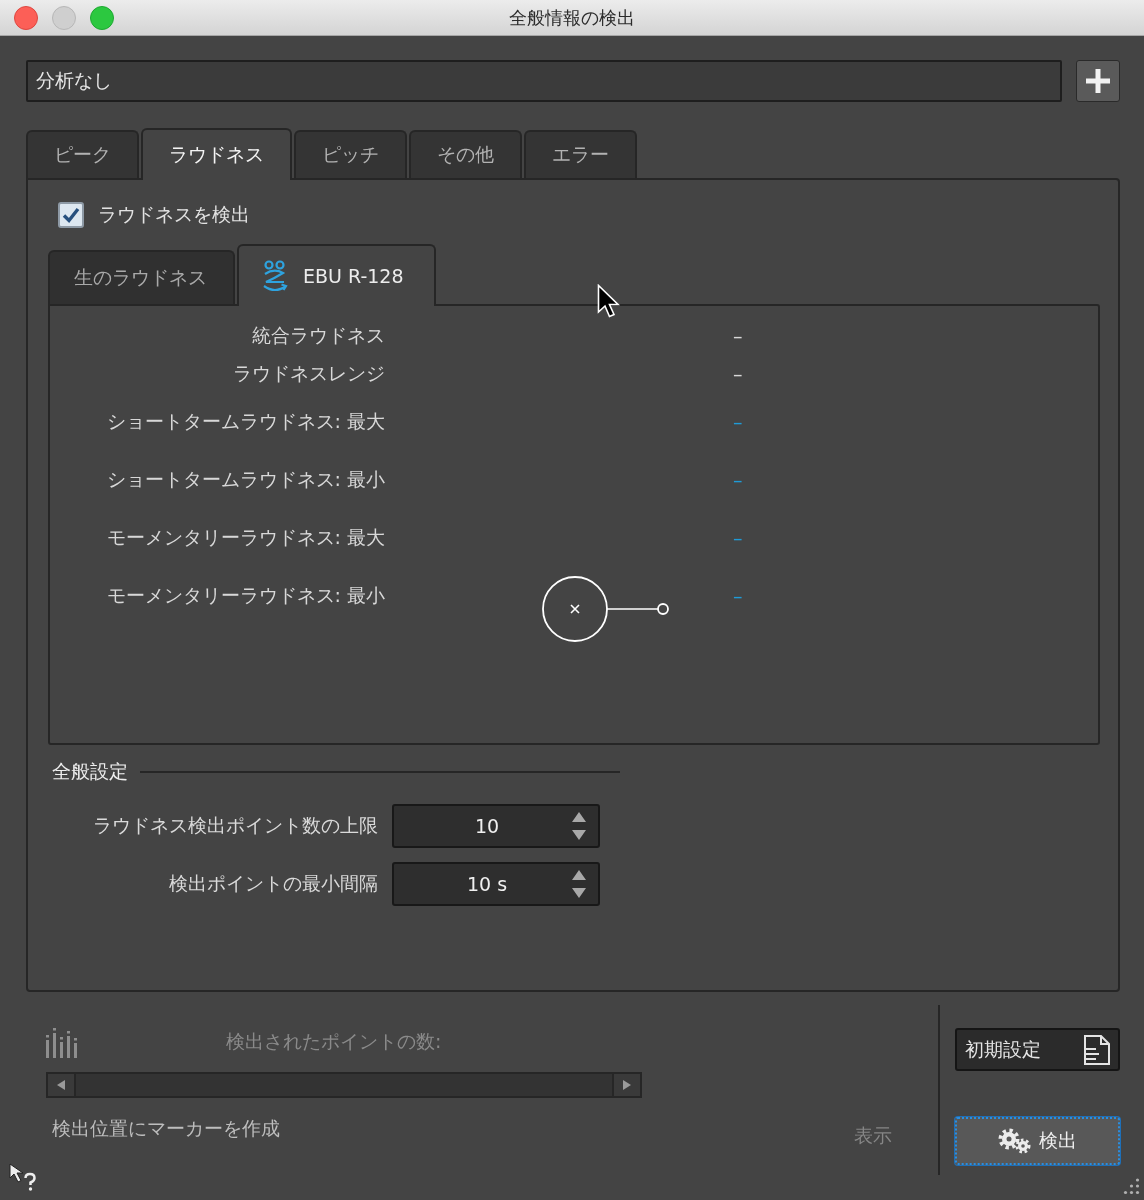 The height and width of the screenshot is (1200, 1144). What do you see at coordinates (174, 214) in the screenshot?
I see `checkbox-label: ラウドネスを検出` at bounding box center [174, 214].